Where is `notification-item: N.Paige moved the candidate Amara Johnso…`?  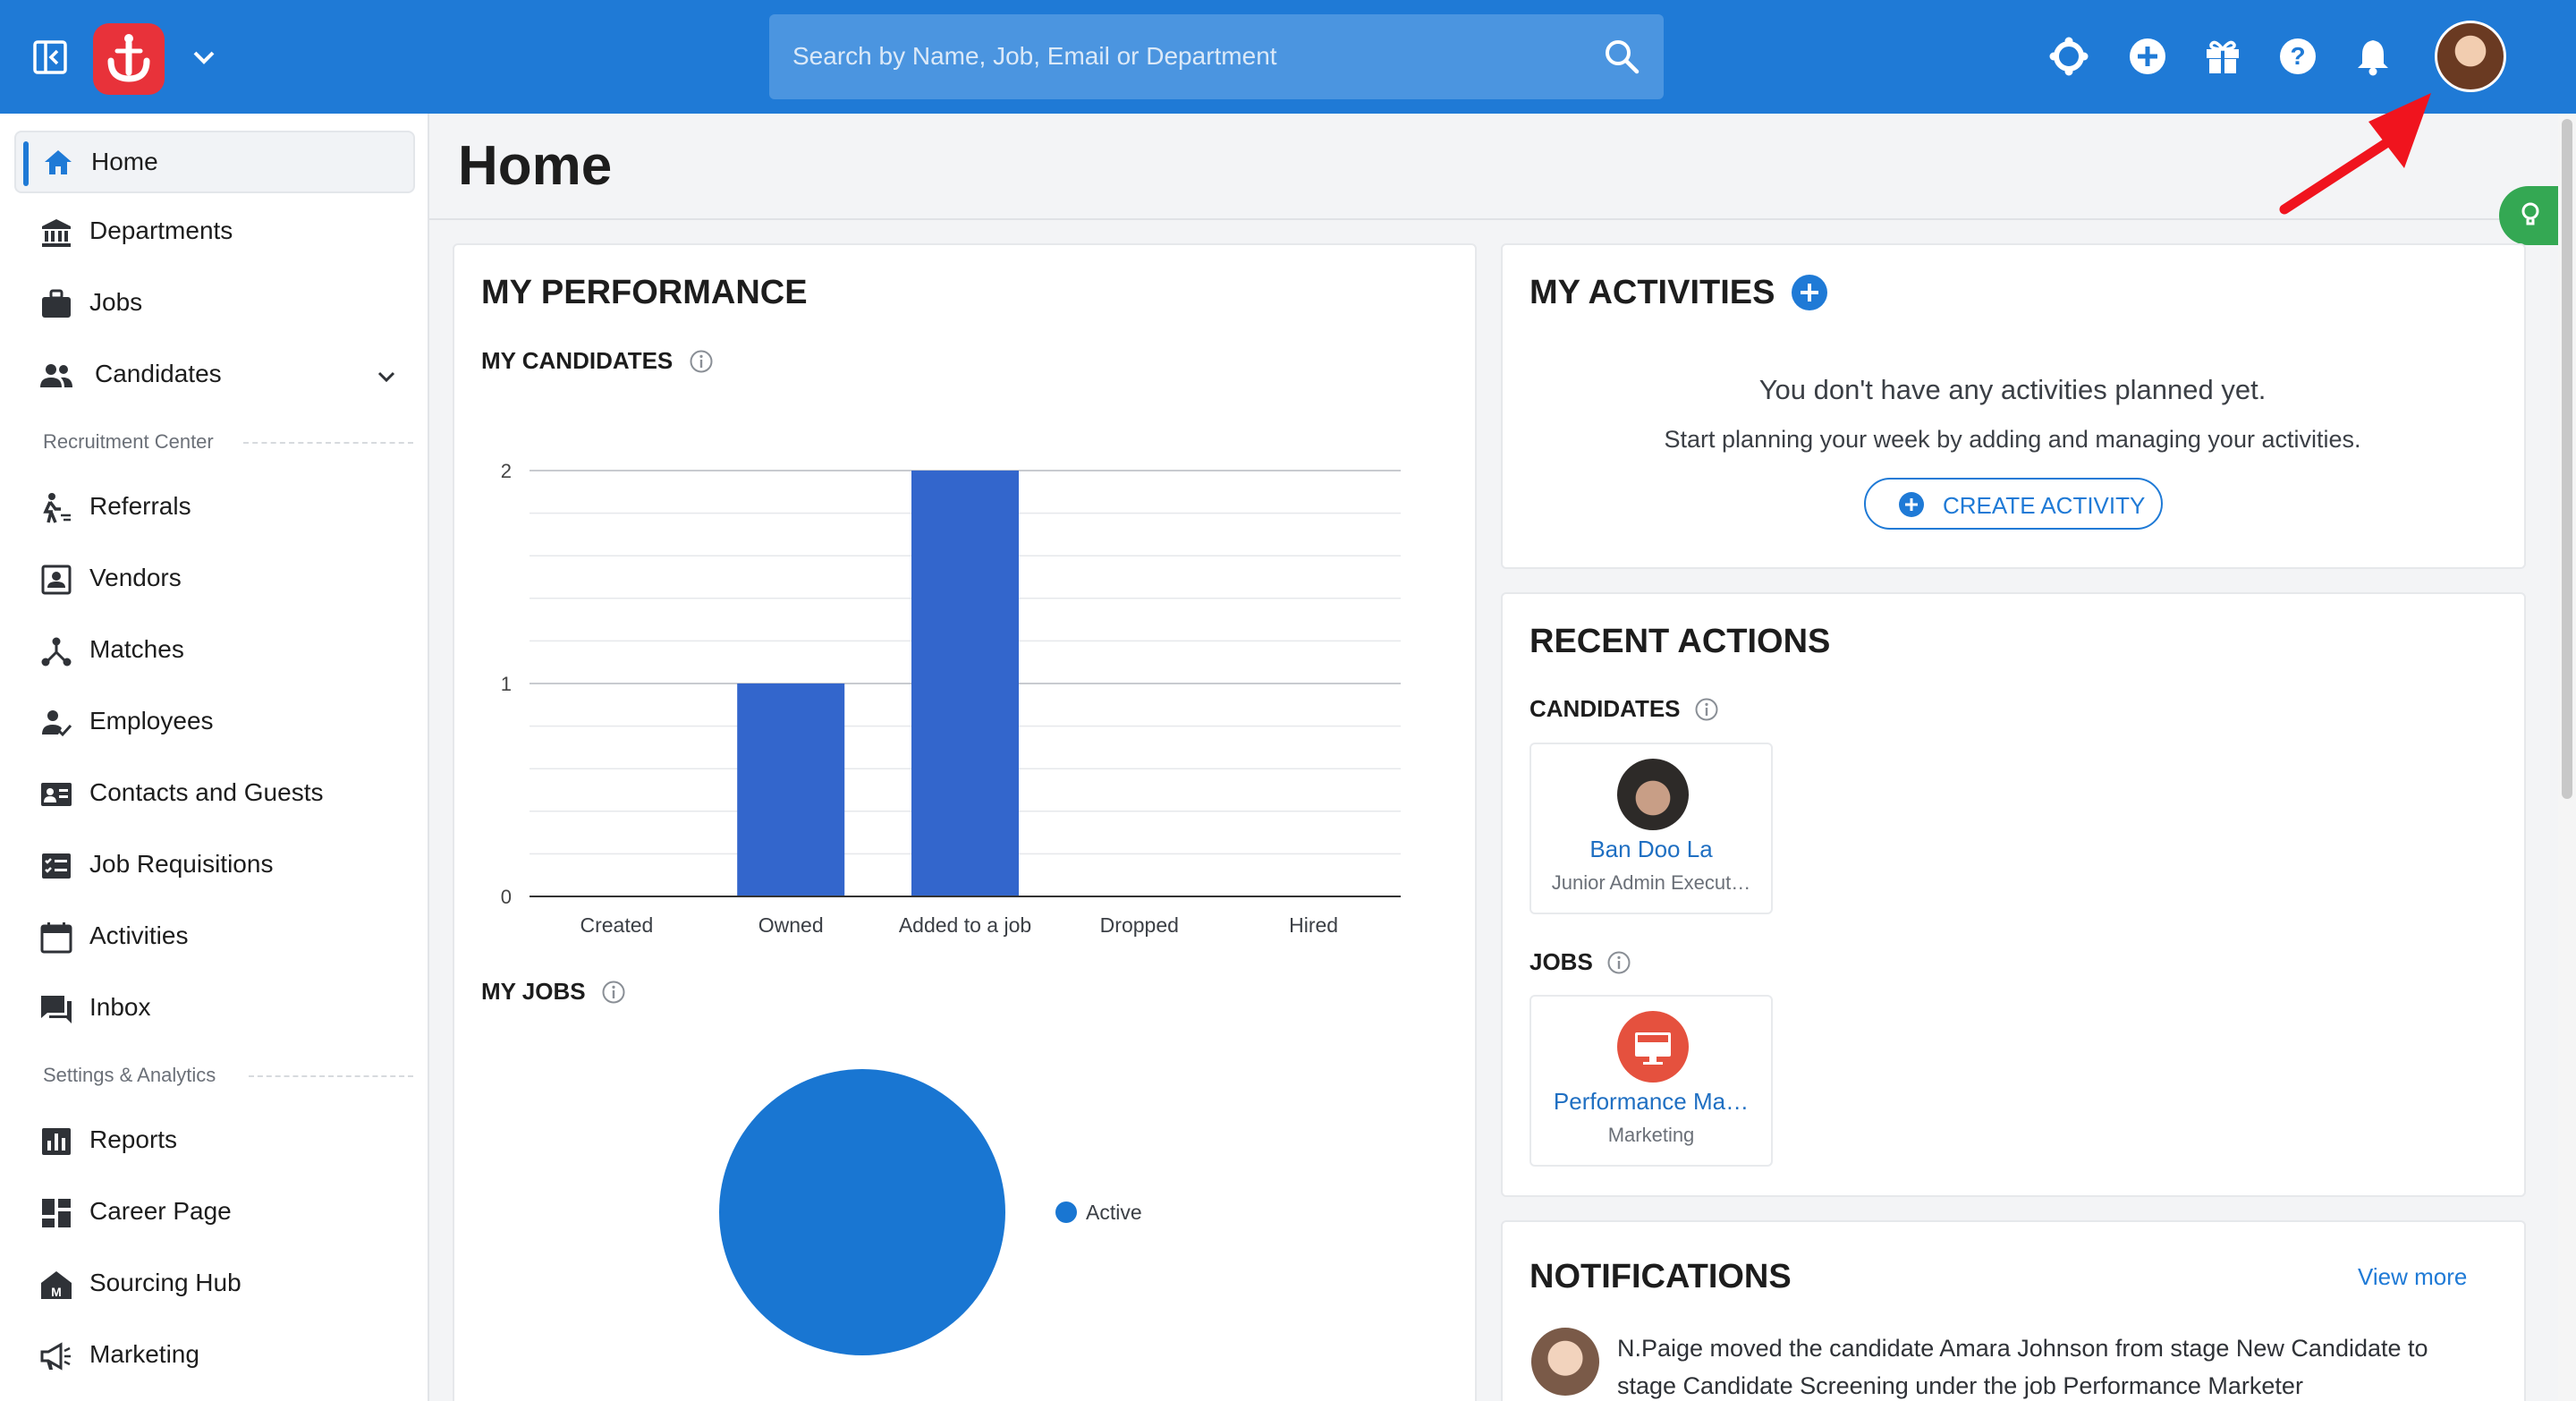 notification-item: N.Paige moved the candidate Amara Johnso… is located at coordinates (2046, 1365).